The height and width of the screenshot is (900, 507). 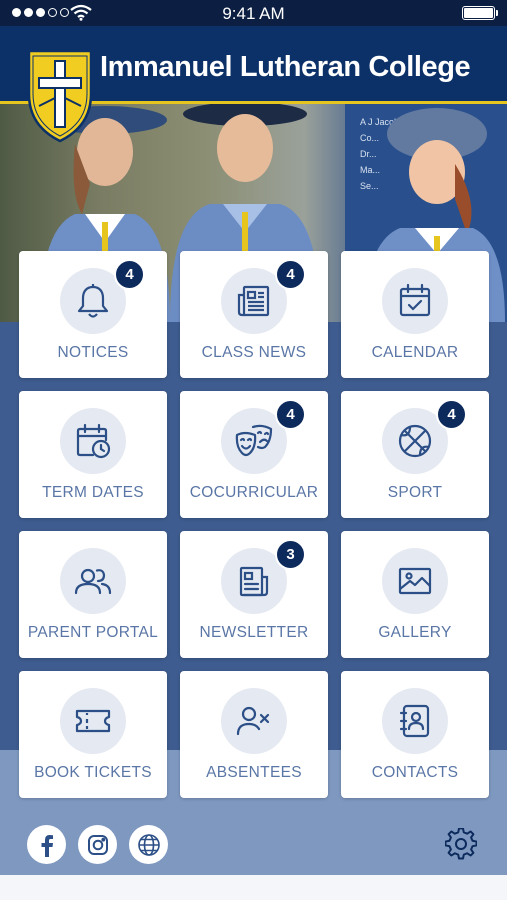 I want to click on tile-gallery: GALLERY, so click(x=415, y=594).